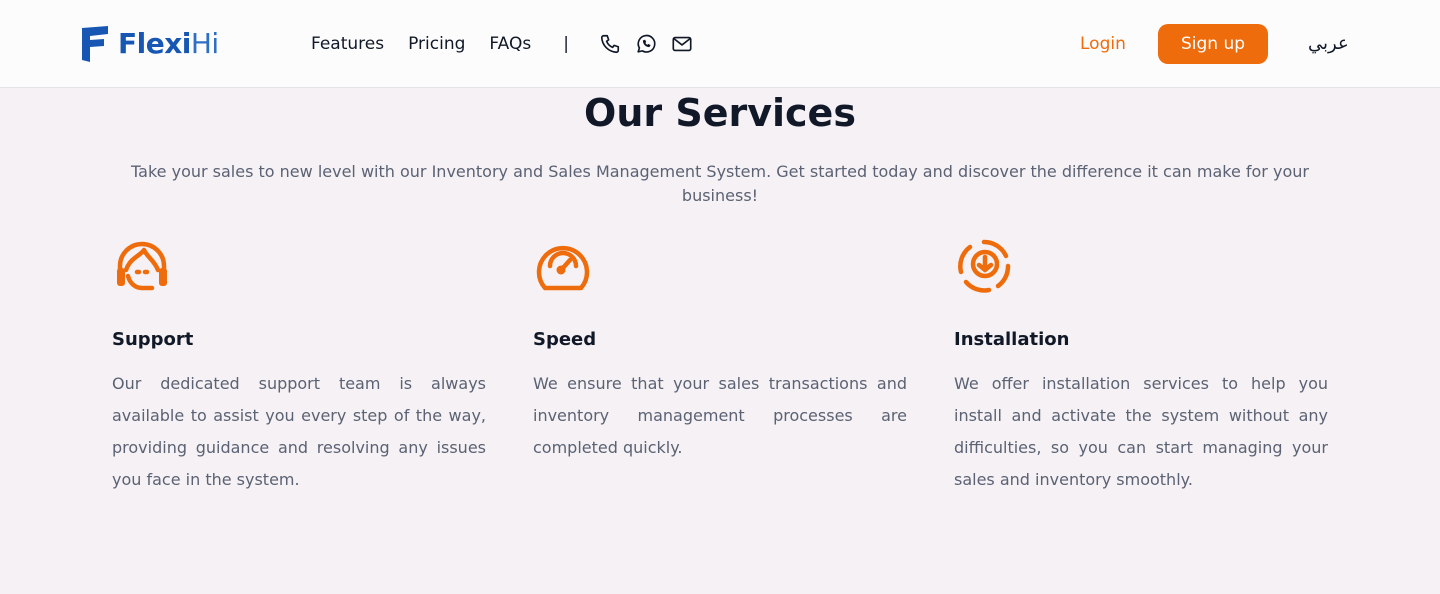 Image resolution: width=1440 pixels, height=594 pixels. Describe the element at coordinates (1103, 44) in the screenshot. I see `login-link: Login` at that location.